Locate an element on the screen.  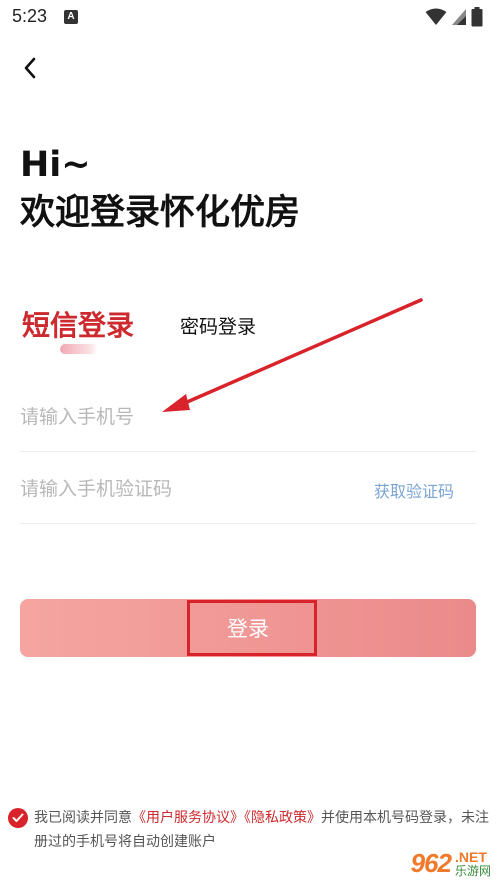
tab-sms-login: 短信登录 is located at coordinates (78, 324).